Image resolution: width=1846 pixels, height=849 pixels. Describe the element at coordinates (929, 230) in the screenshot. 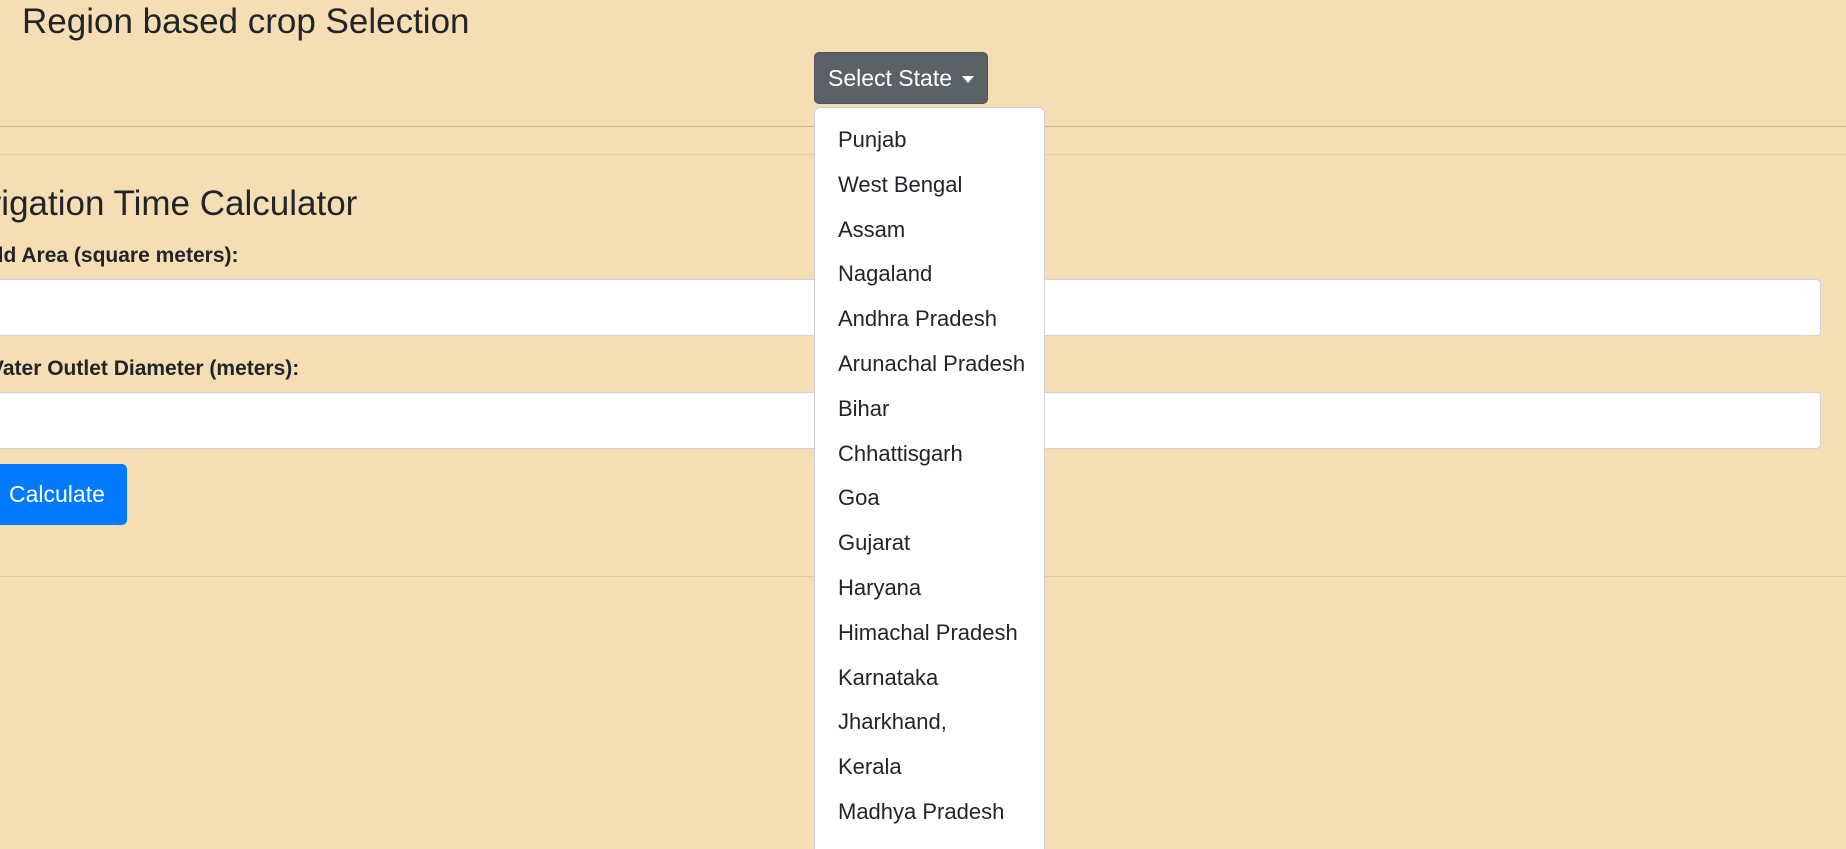

I see `dropdown-item-assam: Assam` at that location.